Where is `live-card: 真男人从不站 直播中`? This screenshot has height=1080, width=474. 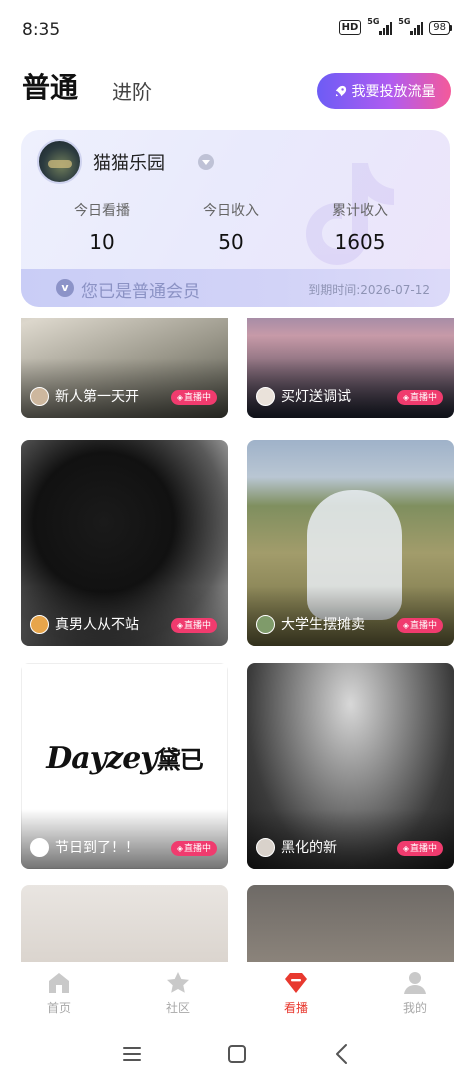 live-card: 真男人从不站 直播中 is located at coordinates (124, 543).